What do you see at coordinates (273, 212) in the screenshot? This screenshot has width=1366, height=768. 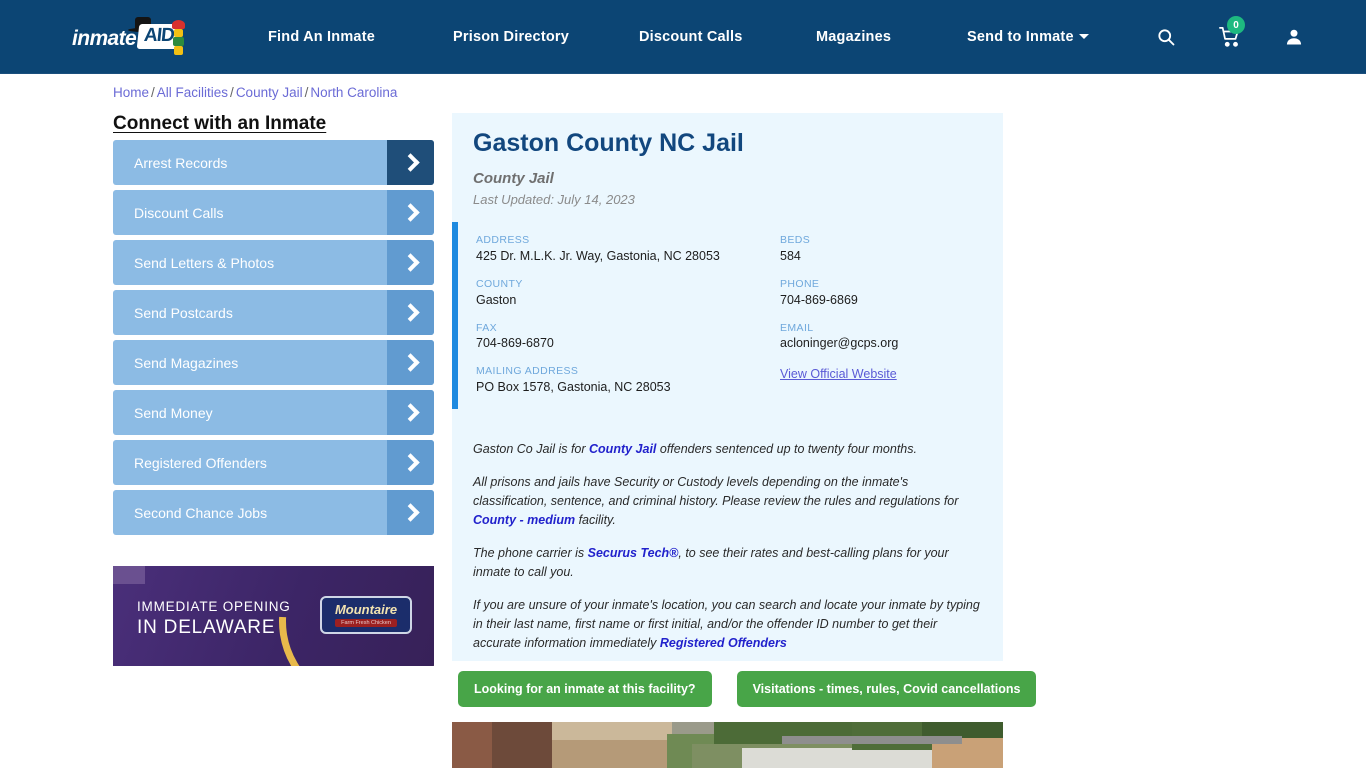 I see `sidebar-item-discount-calls: Discount Calls` at bounding box center [273, 212].